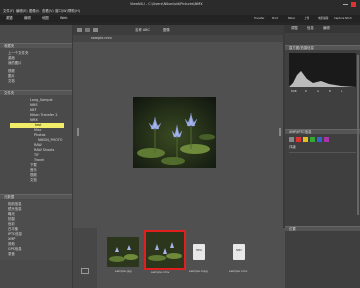 This screenshot has width=360, height=288. What do you see at coordinates (292, 147) in the screenshot?
I see `rating-label: 评级` at bounding box center [292, 147].